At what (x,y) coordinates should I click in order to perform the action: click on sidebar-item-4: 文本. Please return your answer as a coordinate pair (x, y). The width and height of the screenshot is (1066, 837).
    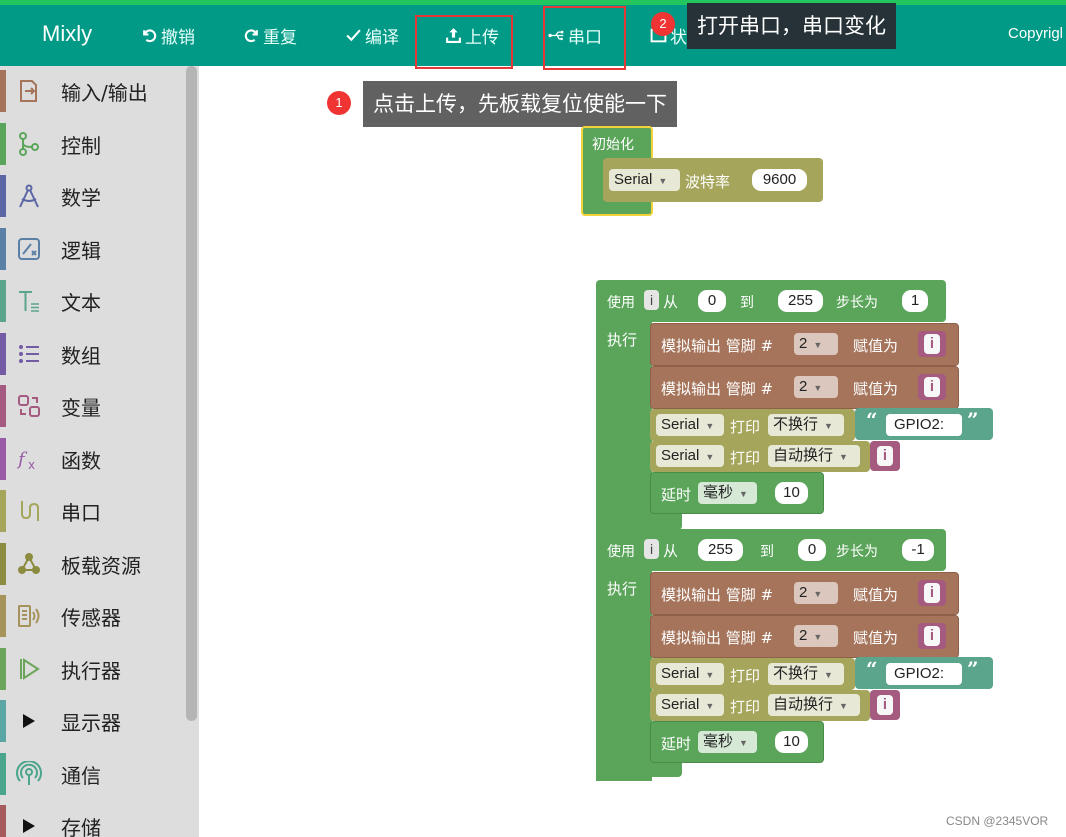
    Looking at the image, I should click on (93, 301).